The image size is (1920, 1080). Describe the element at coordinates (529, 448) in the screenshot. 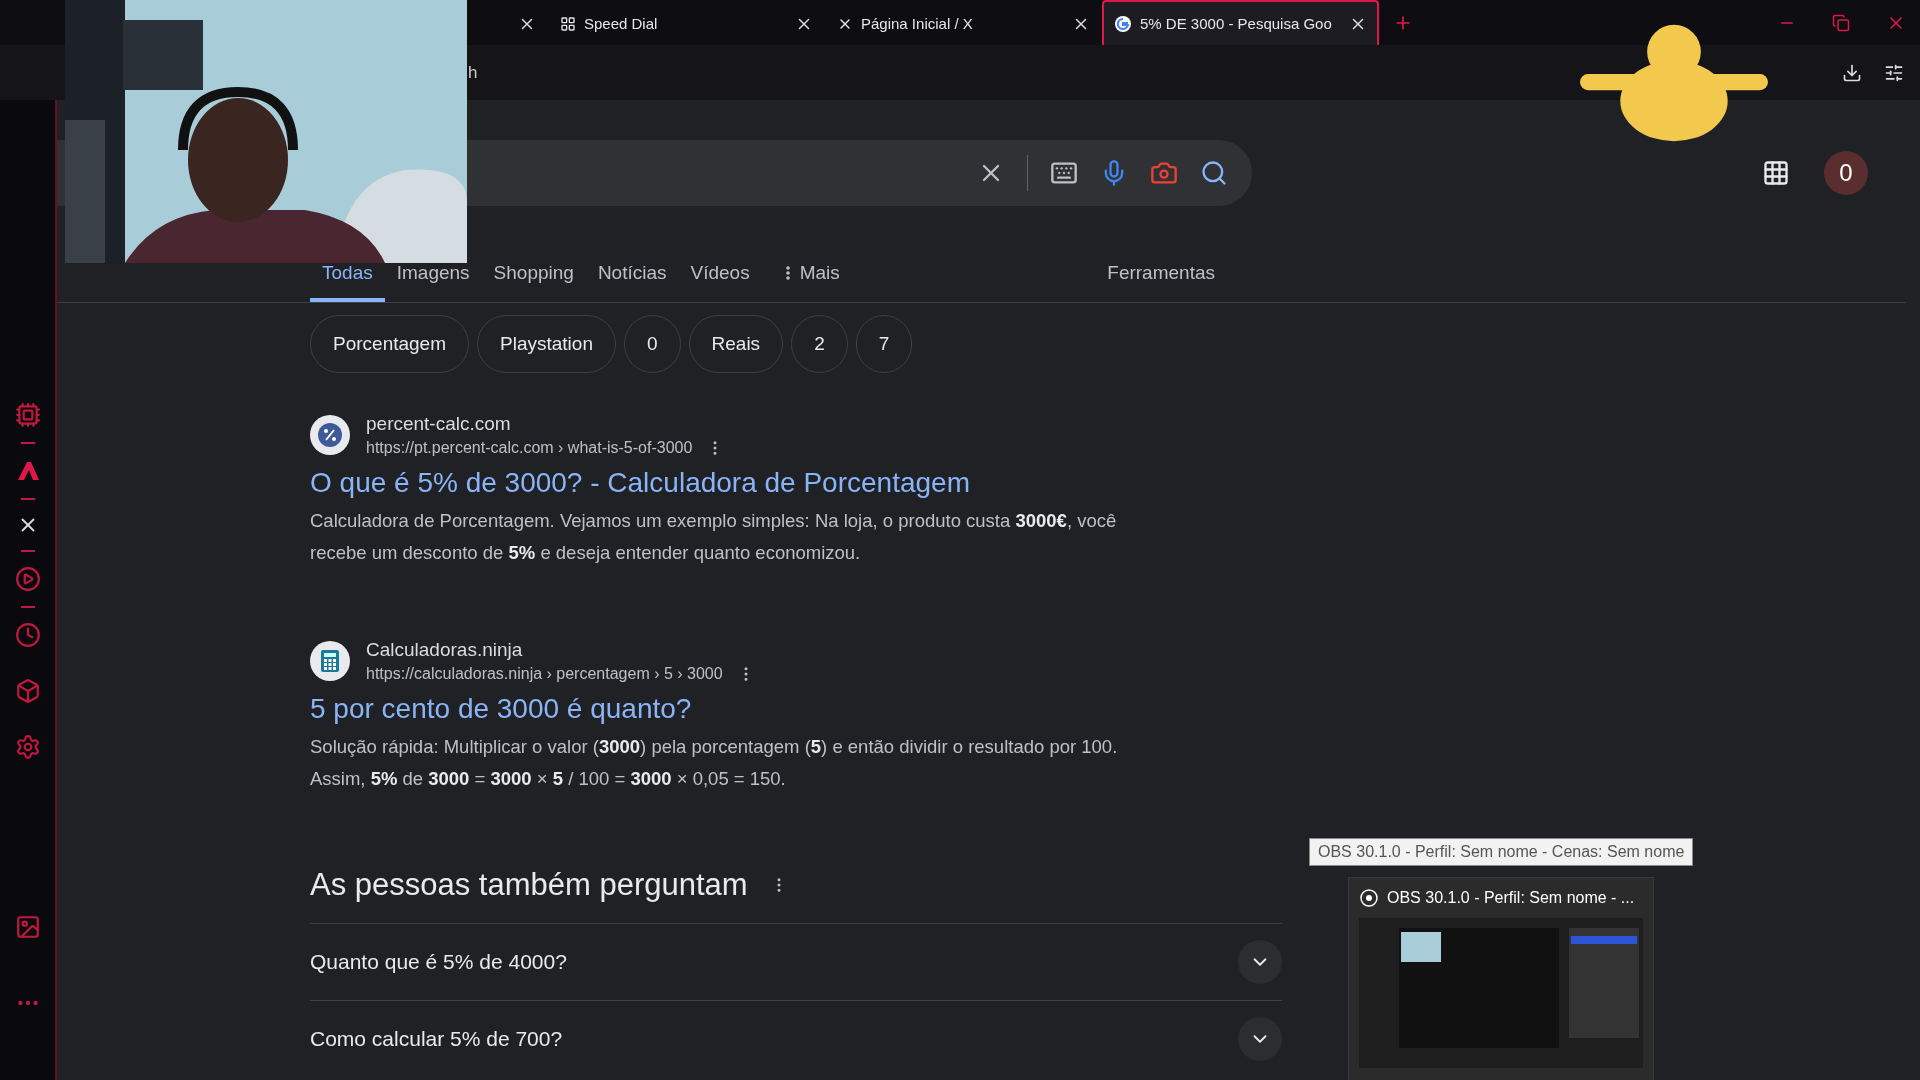

I see `result-url: https://pt.percent-calc.com › what-is-5-of-3000` at that location.